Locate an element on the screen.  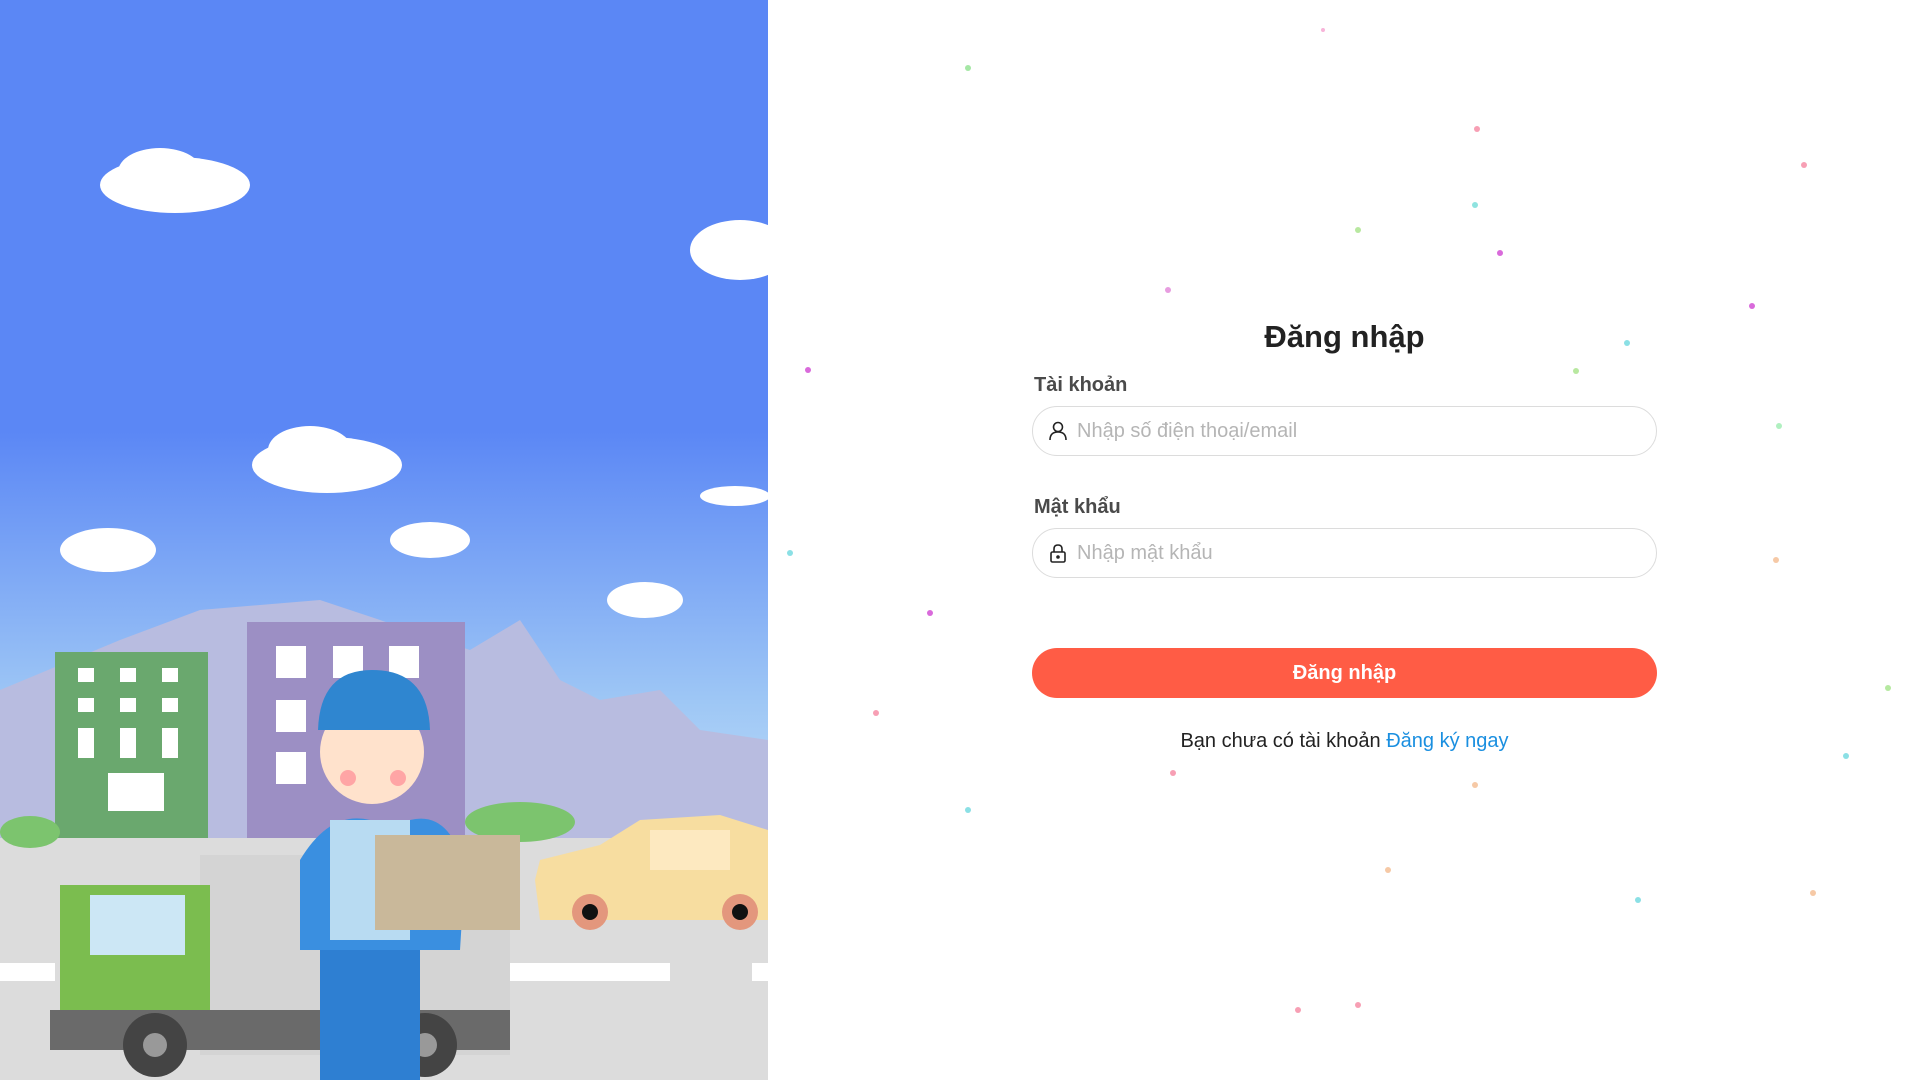
register-text: Bạn chưa có tài khoản is located at coordinates (1280, 741).